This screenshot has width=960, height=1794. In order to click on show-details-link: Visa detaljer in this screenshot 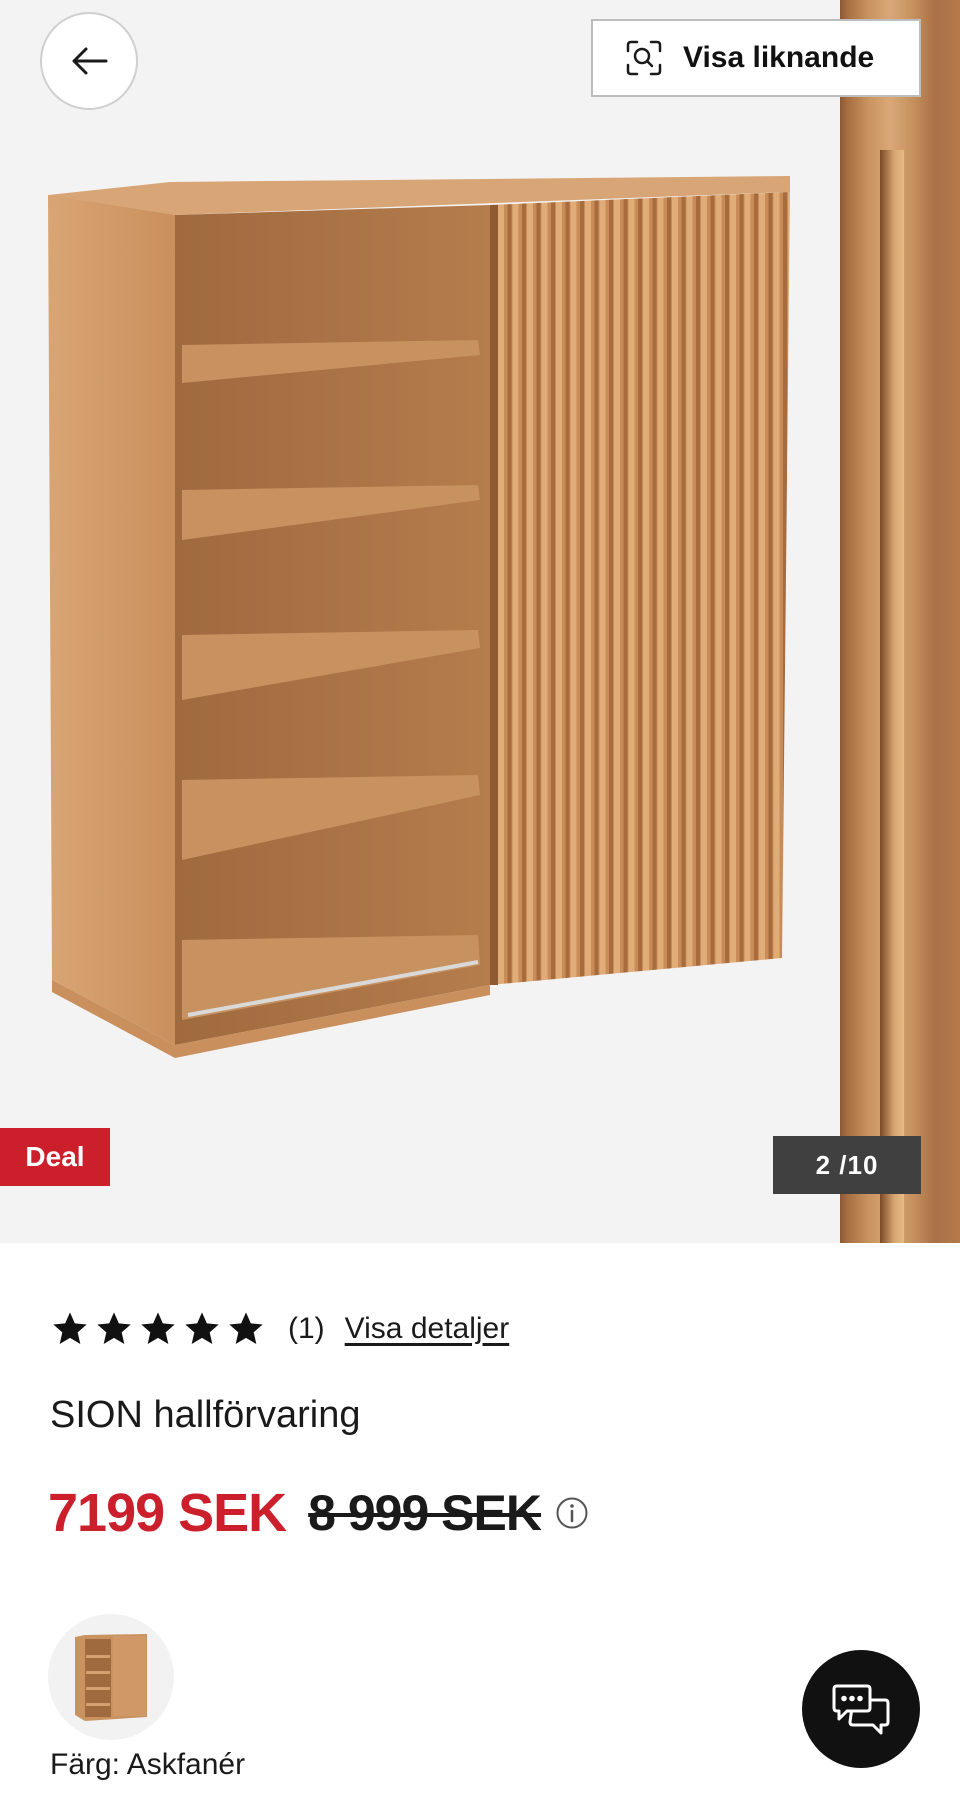, I will do `click(427, 1329)`.